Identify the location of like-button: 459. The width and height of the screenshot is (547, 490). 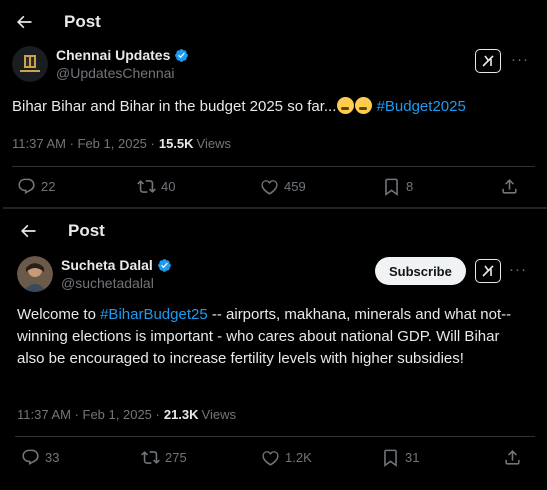
(283, 186).